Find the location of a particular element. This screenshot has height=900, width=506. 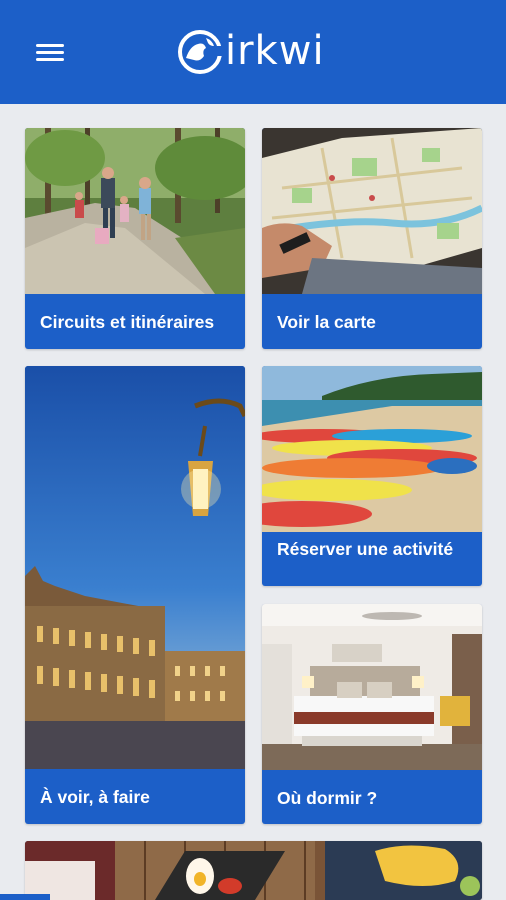

hamburger-menu-icon is located at coordinates (50, 53).